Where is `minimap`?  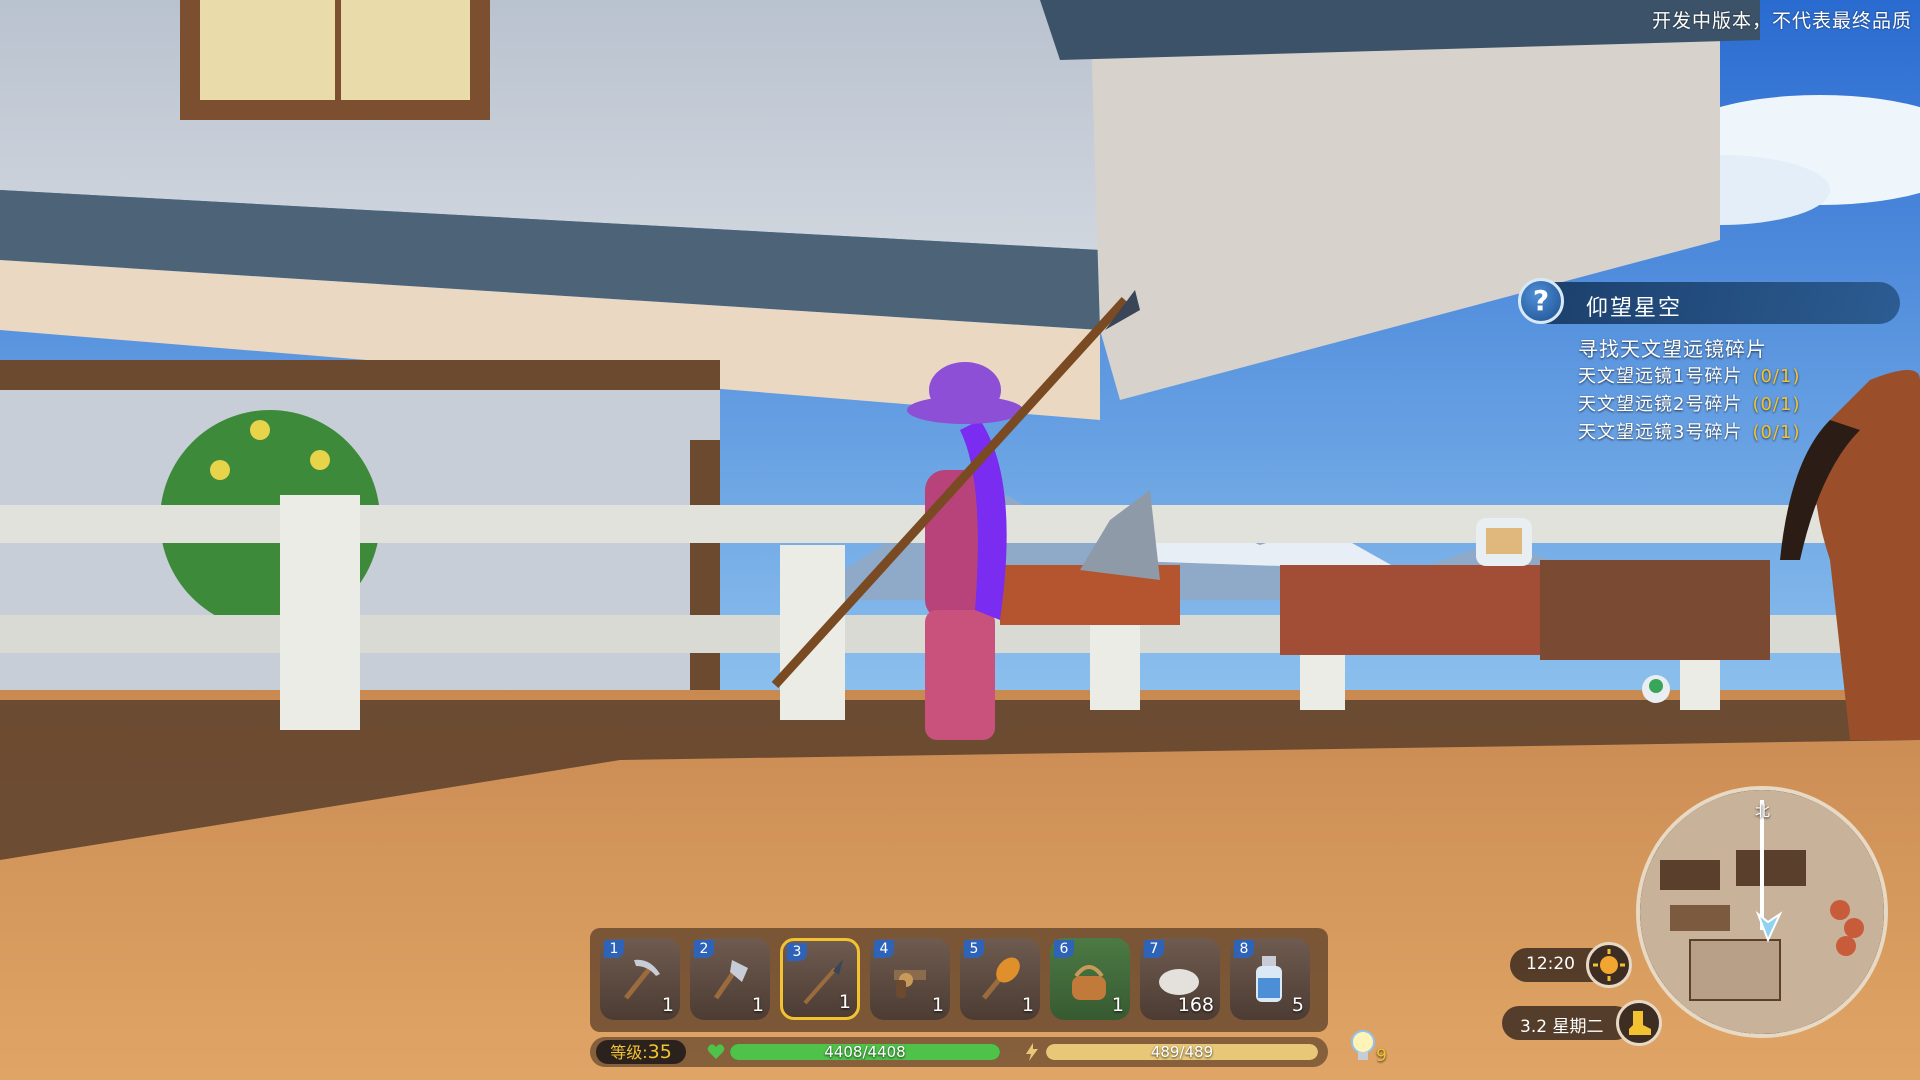
minimap is located at coordinates (1762, 912).